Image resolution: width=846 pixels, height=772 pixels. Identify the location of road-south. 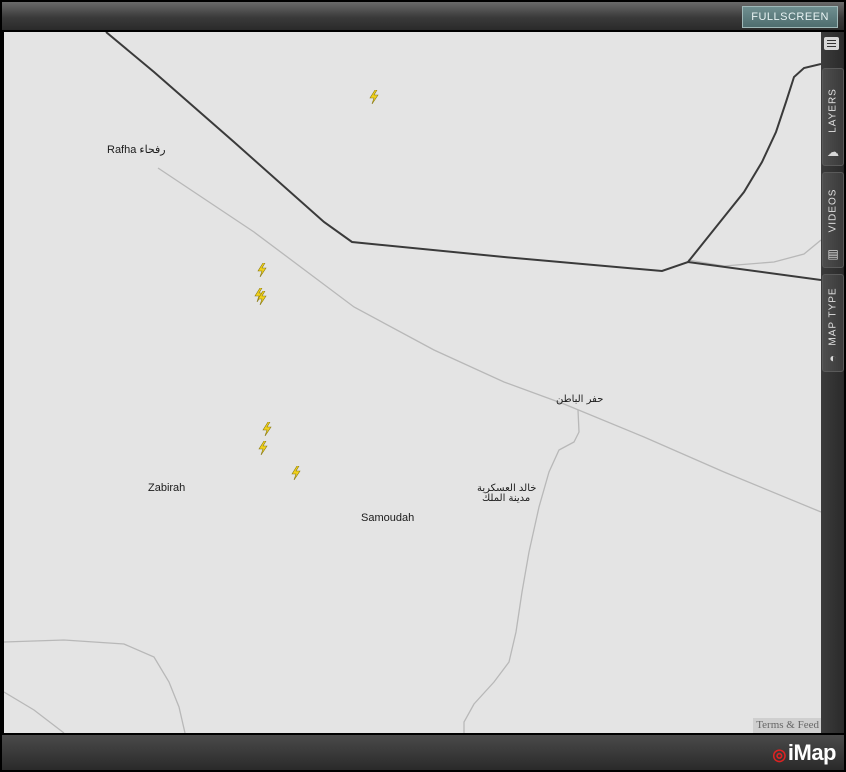
(521, 571).